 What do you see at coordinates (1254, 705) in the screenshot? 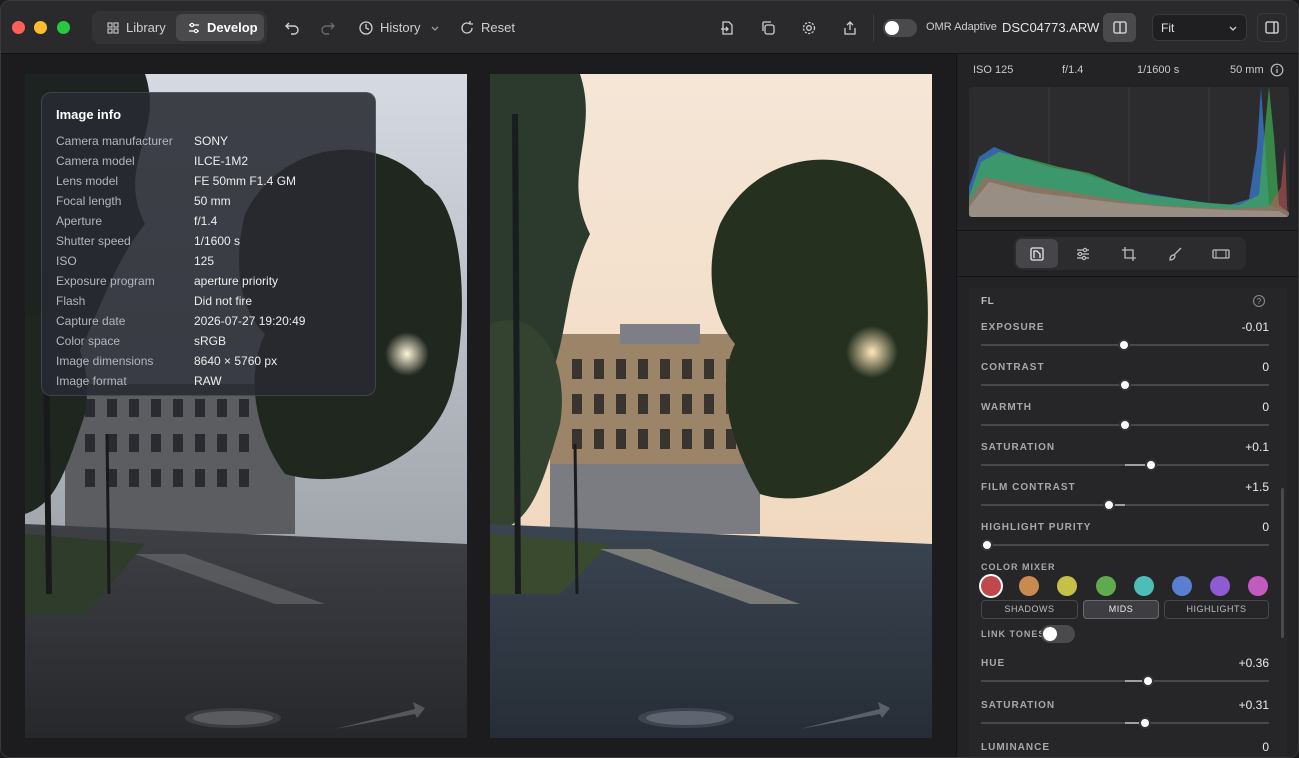
I see `slider-value: +0.31` at bounding box center [1254, 705].